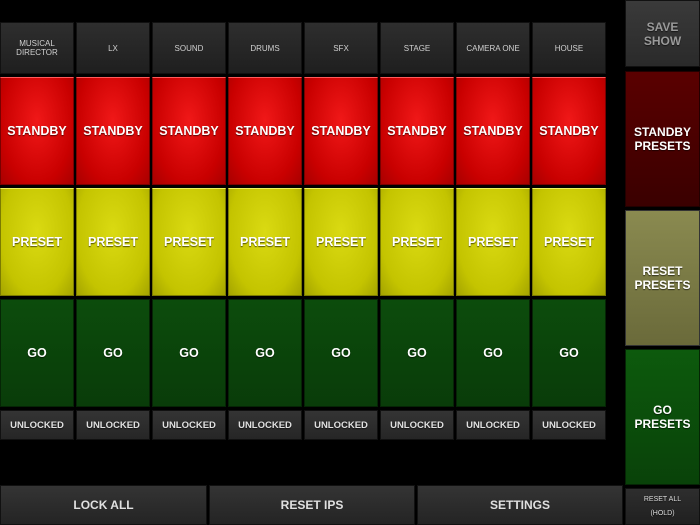 The image size is (700, 525). I want to click on bottom-bar: LOCK ALL RESET IPS SETTINGS, so click(312, 505).